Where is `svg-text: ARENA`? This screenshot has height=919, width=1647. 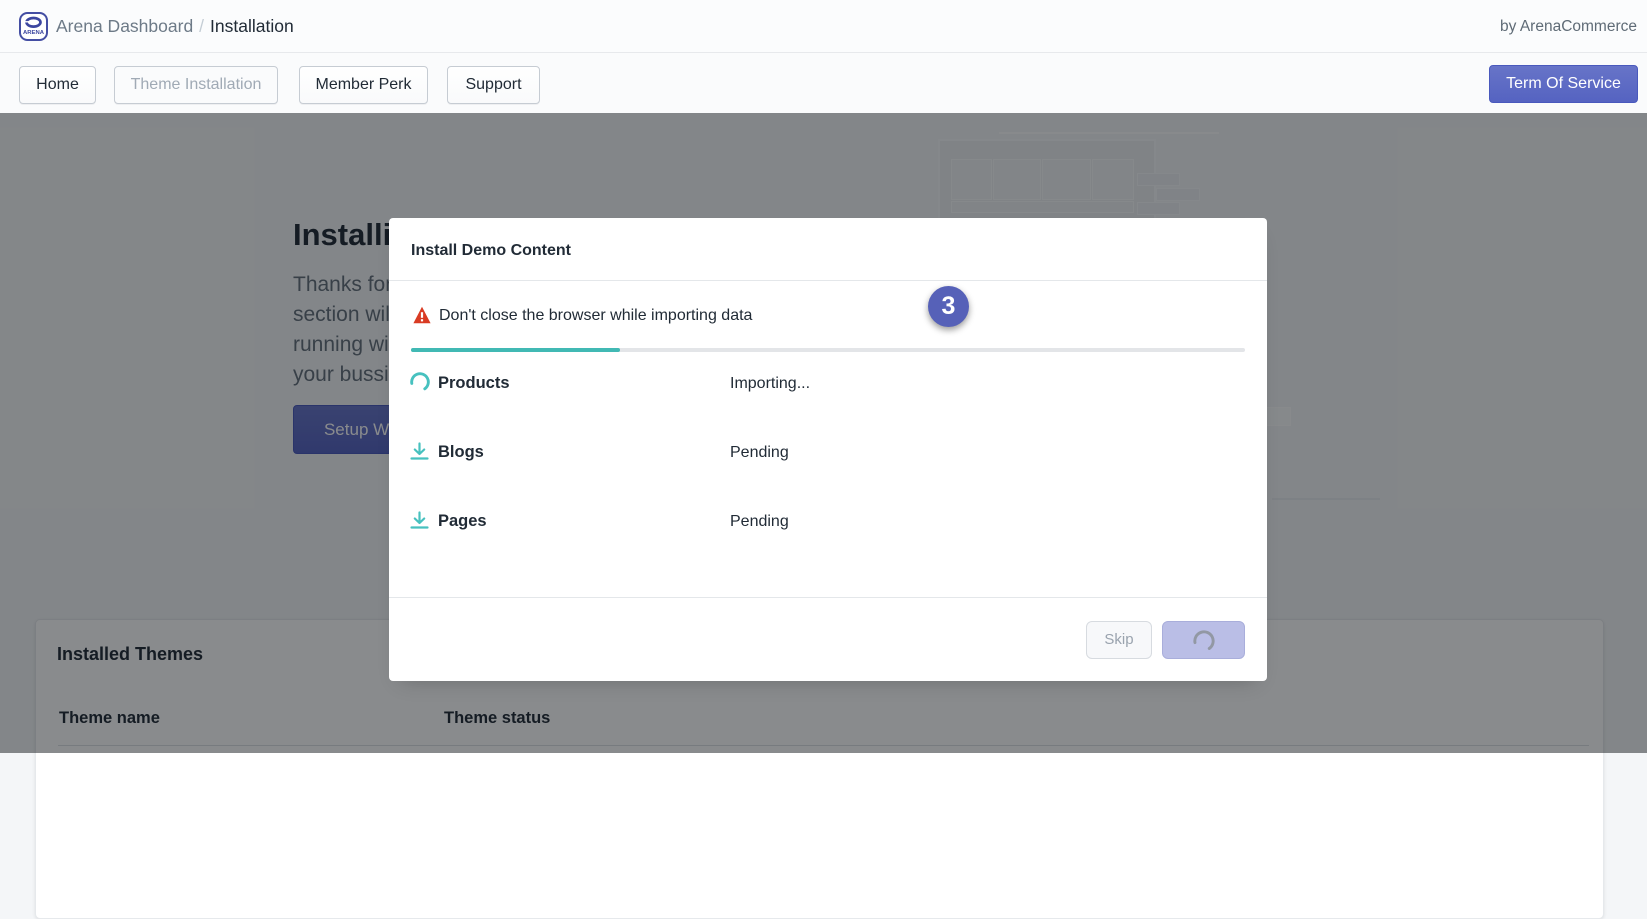 svg-text: ARENA is located at coordinates (34, 33).